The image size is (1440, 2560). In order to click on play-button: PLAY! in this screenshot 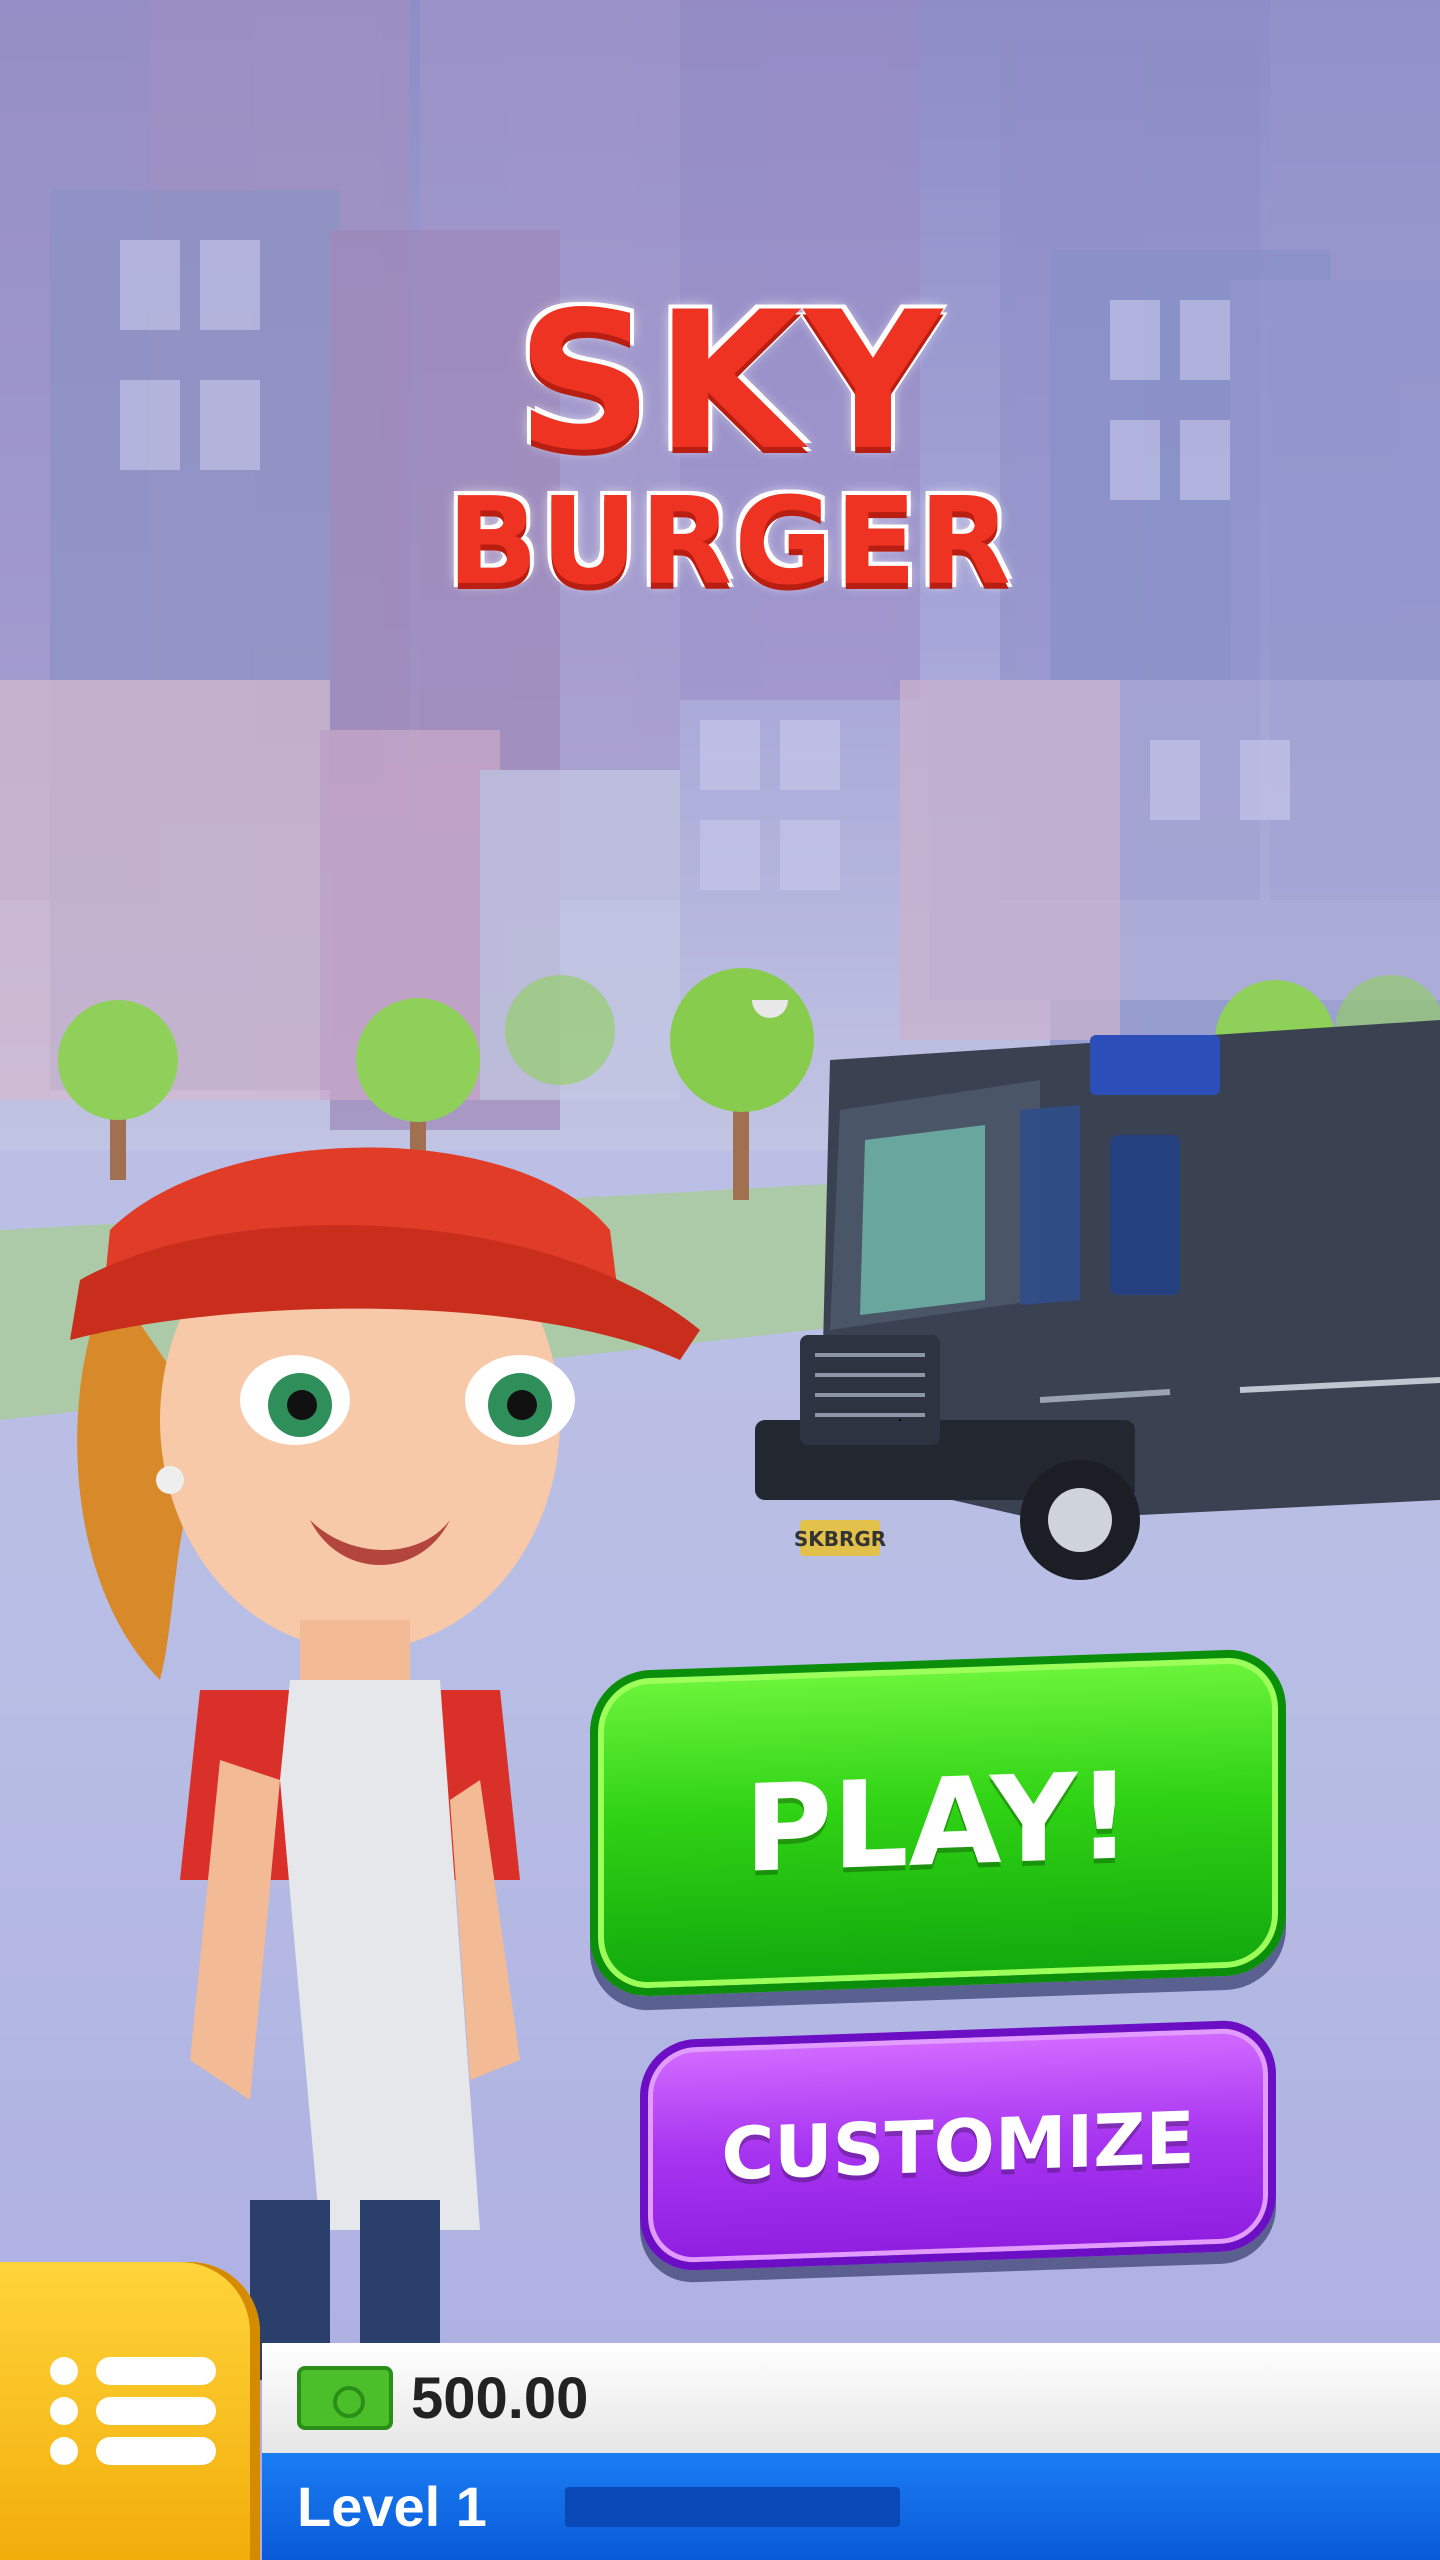, I will do `click(938, 1823)`.